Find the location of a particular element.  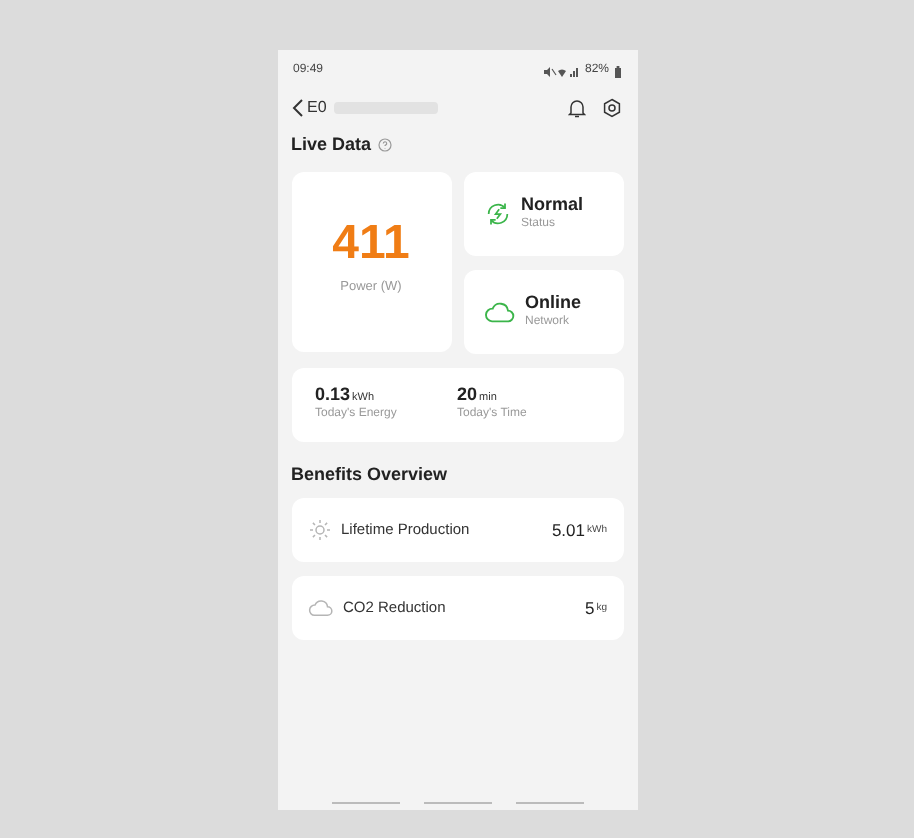

benefit-value: 5 is located at coordinates (589, 608).